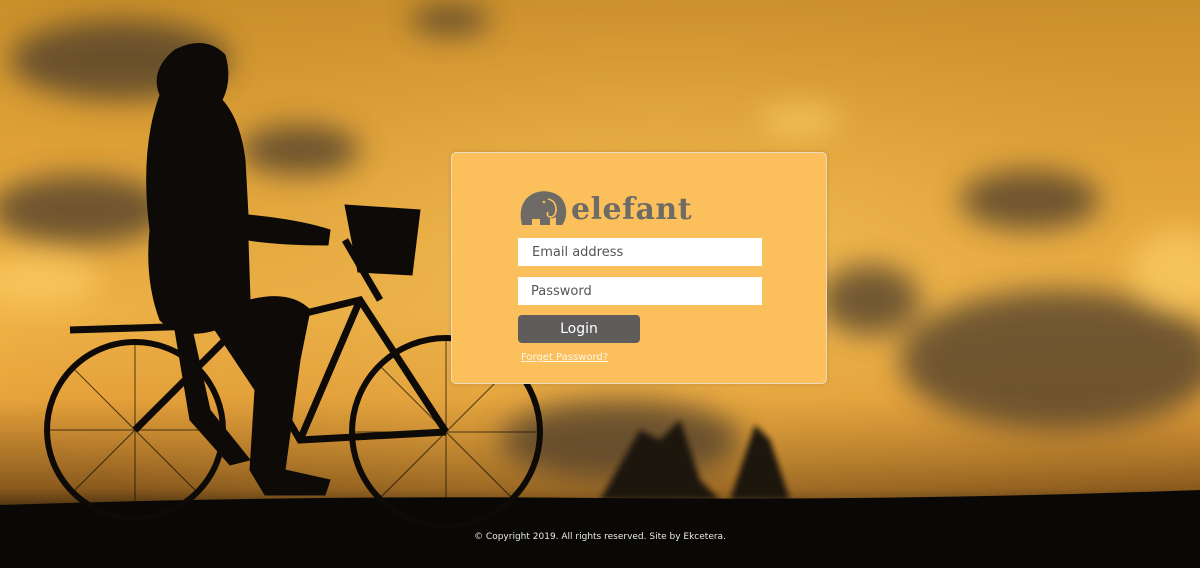 The height and width of the screenshot is (568, 1200). I want to click on brand-name: elefant, so click(632, 209).